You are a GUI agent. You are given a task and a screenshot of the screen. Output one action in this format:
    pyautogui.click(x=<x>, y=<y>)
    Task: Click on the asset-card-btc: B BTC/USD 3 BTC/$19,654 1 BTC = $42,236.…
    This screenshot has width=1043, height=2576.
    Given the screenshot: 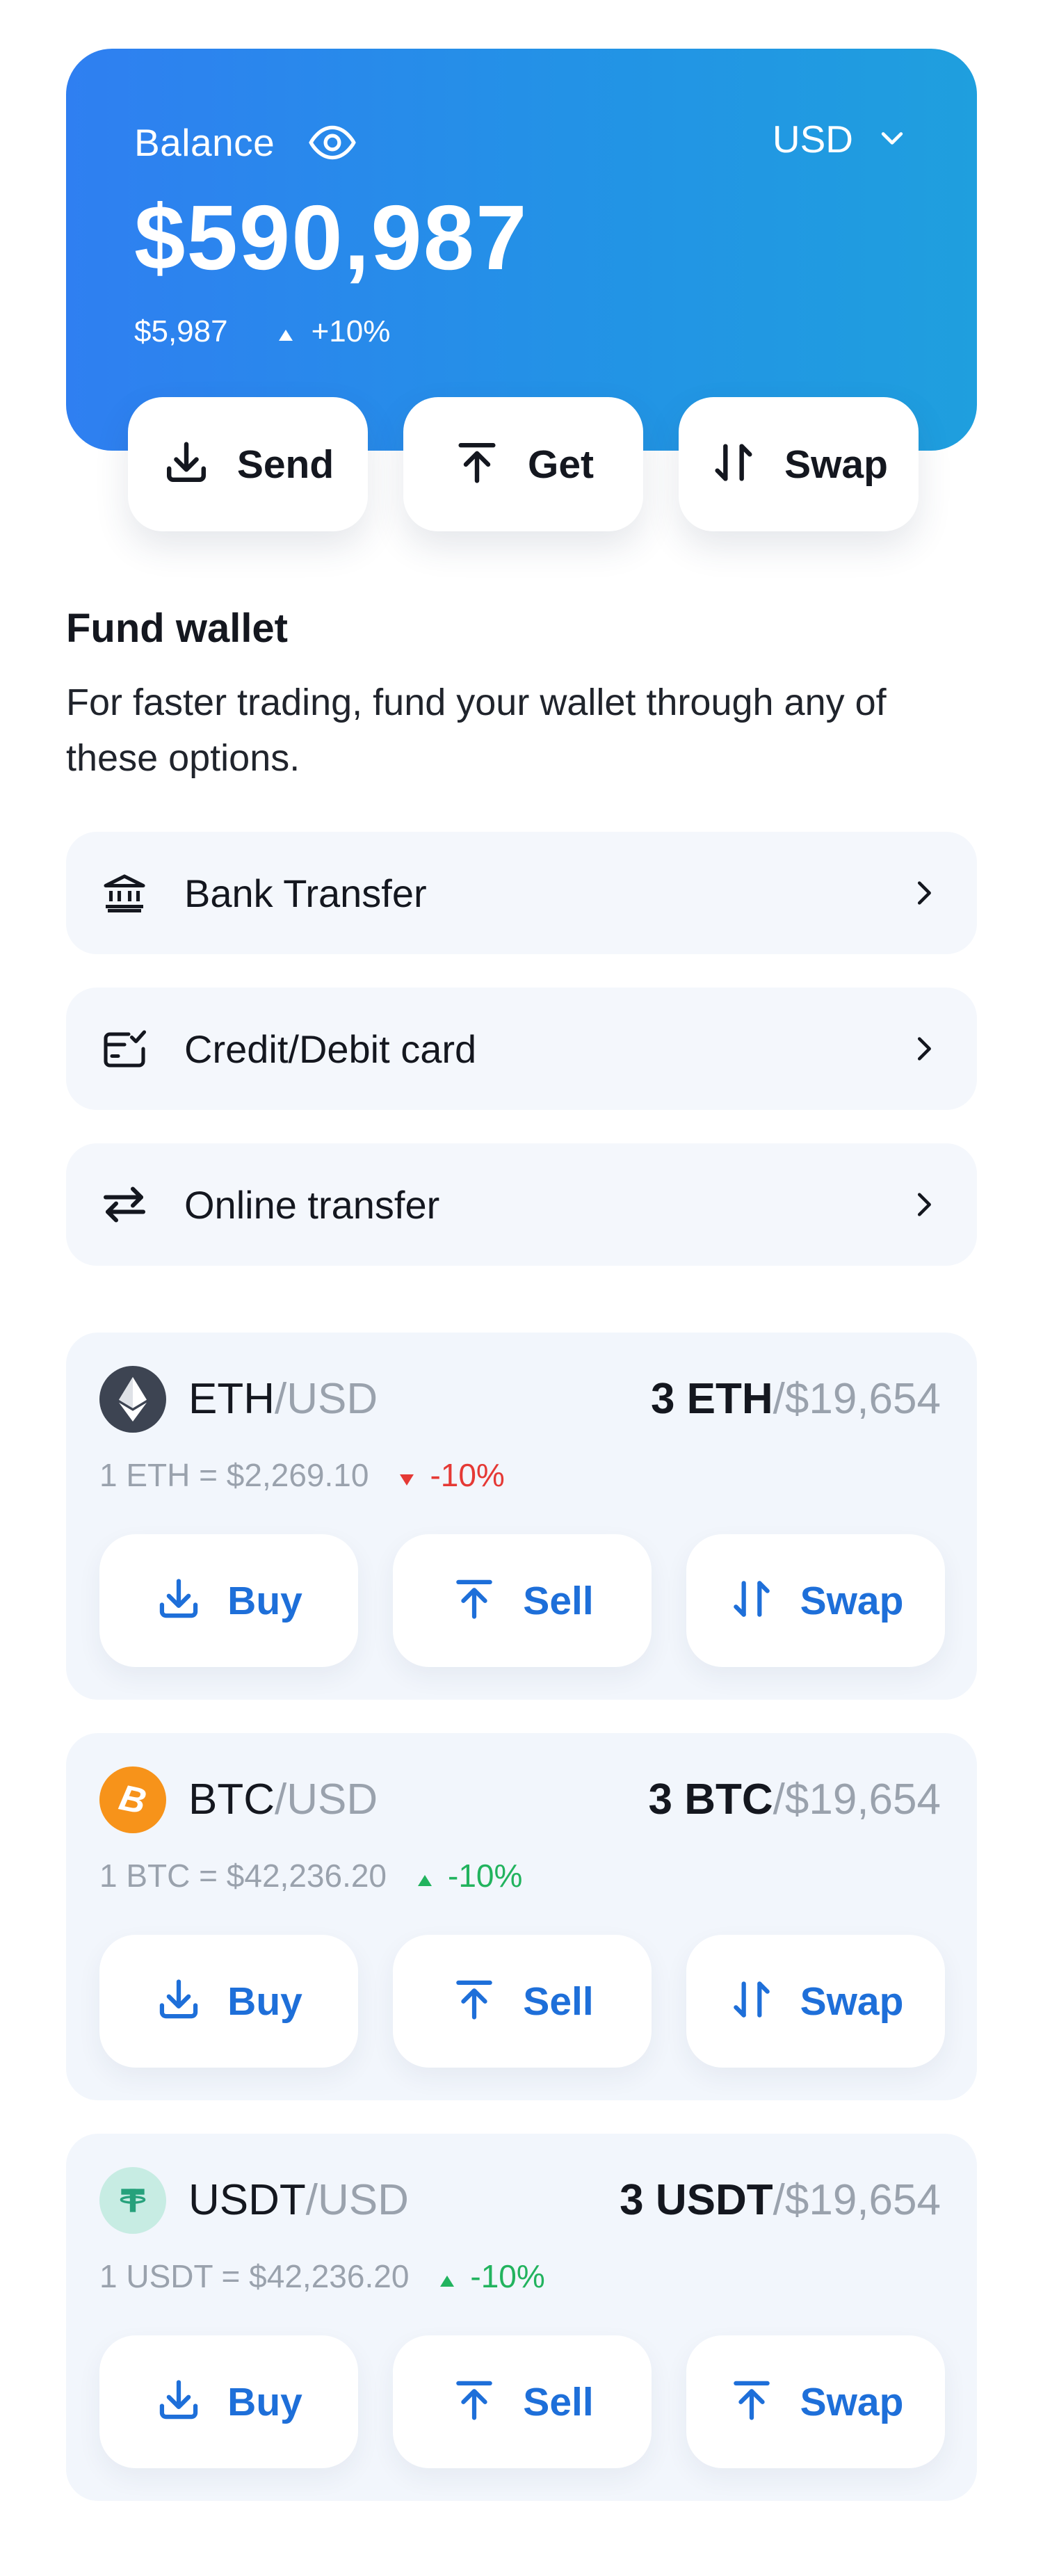 What is the action you would take?
    pyautogui.click(x=521, y=1917)
    